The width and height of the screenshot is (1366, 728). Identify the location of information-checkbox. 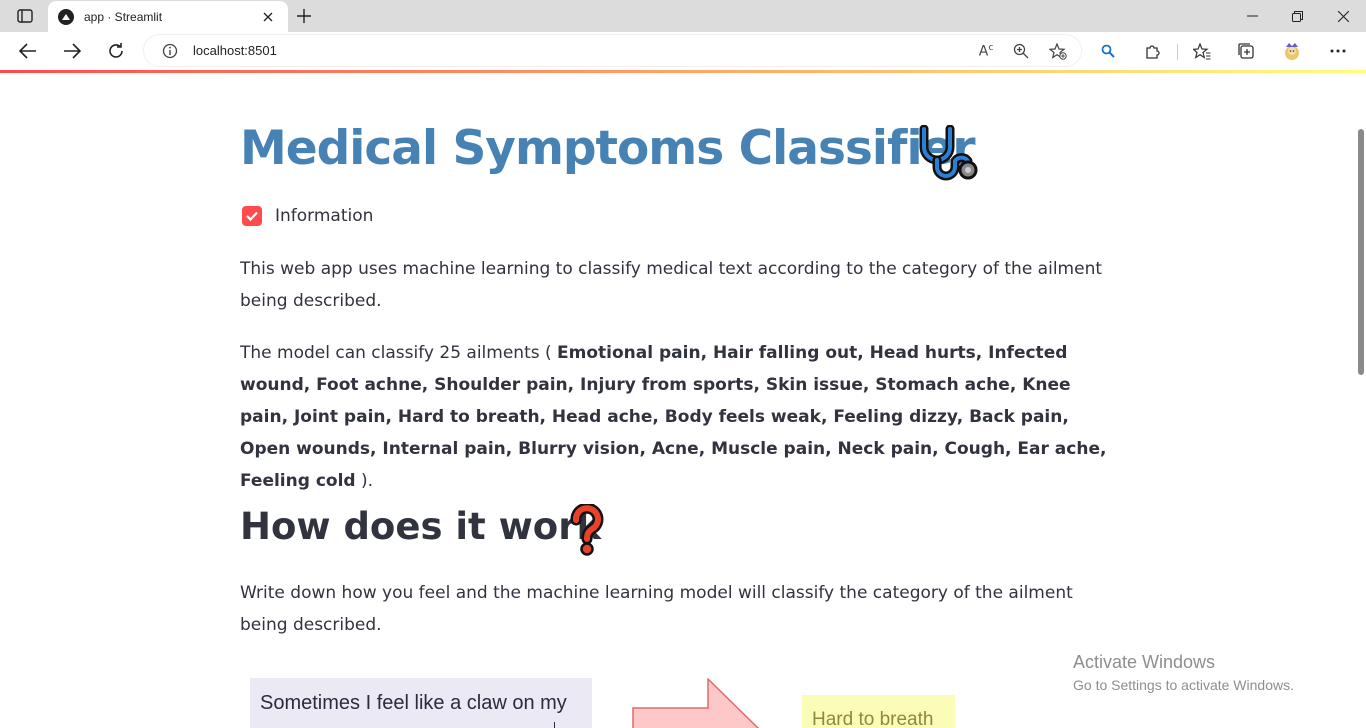
(252, 216).